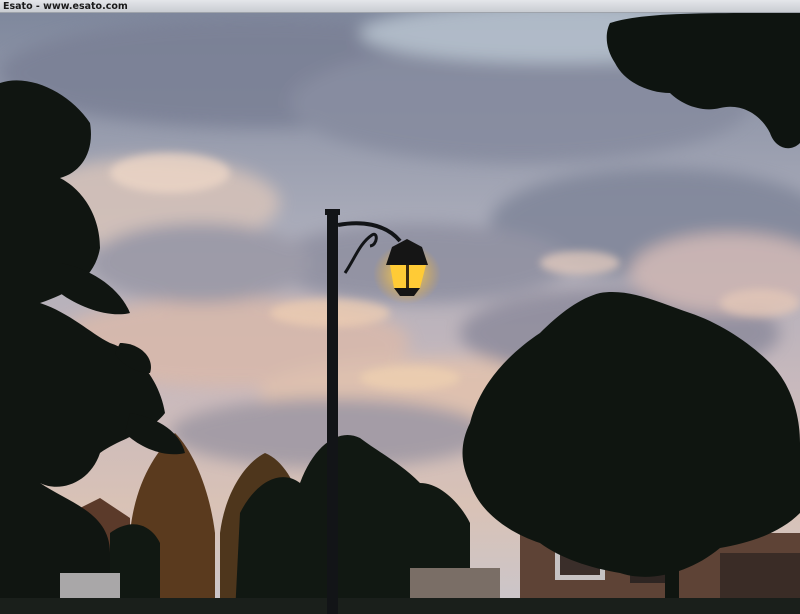 Image resolution: width=800 pixels, height=614 pixels. What do you see at coordinates (65, 6) in the screenshot?
I see `watermark-text: Esato - www.esato.com` at bounding box center [65, 6].